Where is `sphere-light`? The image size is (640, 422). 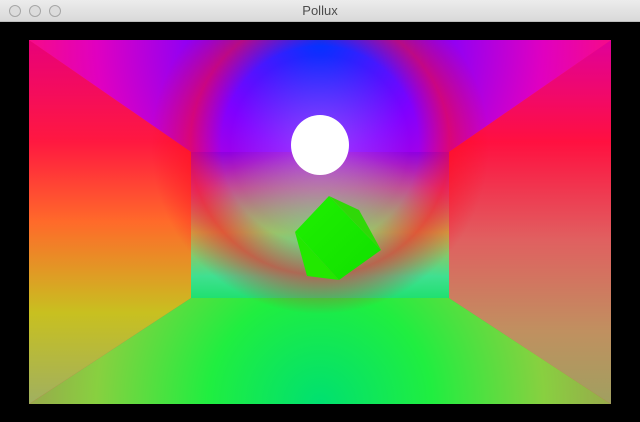 sphere-light is located at coordinates (320, 145).